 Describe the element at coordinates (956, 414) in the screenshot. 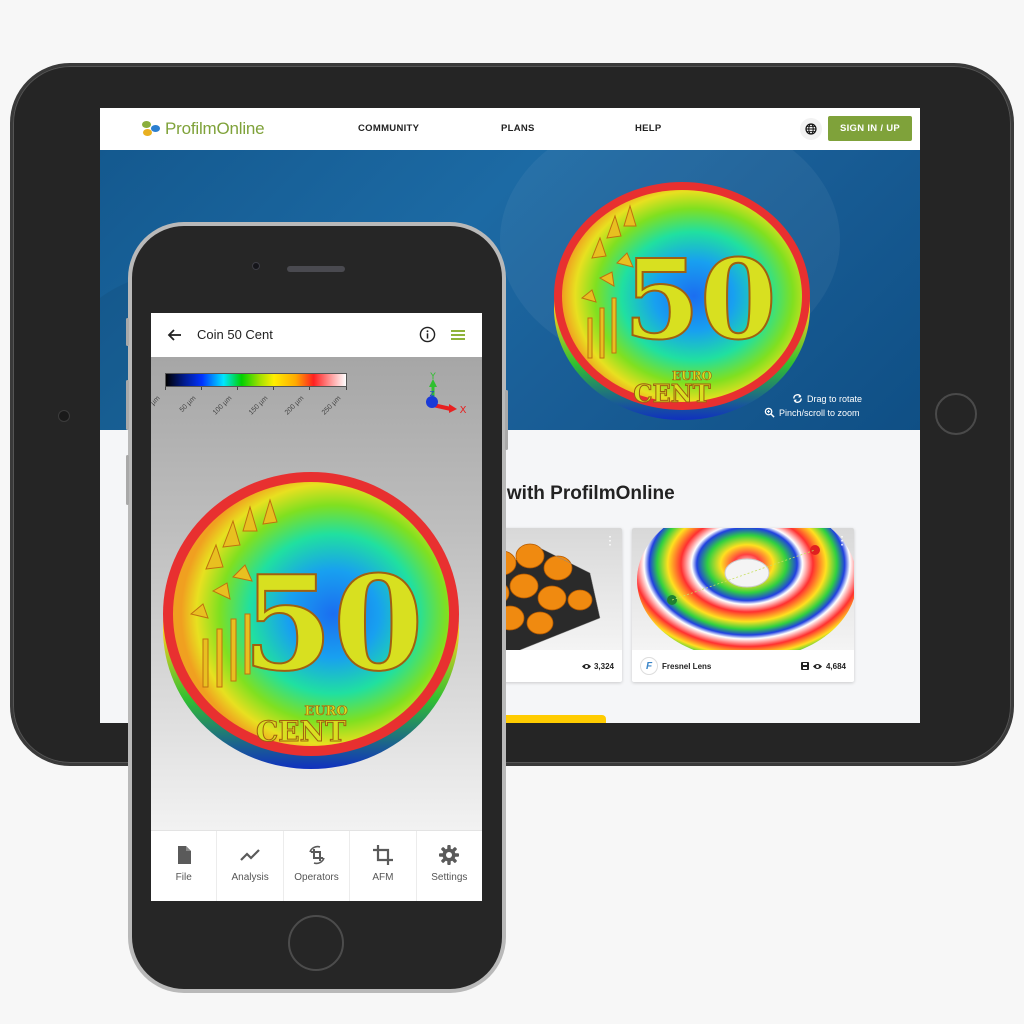

I see `tablet-home-button` at that location.